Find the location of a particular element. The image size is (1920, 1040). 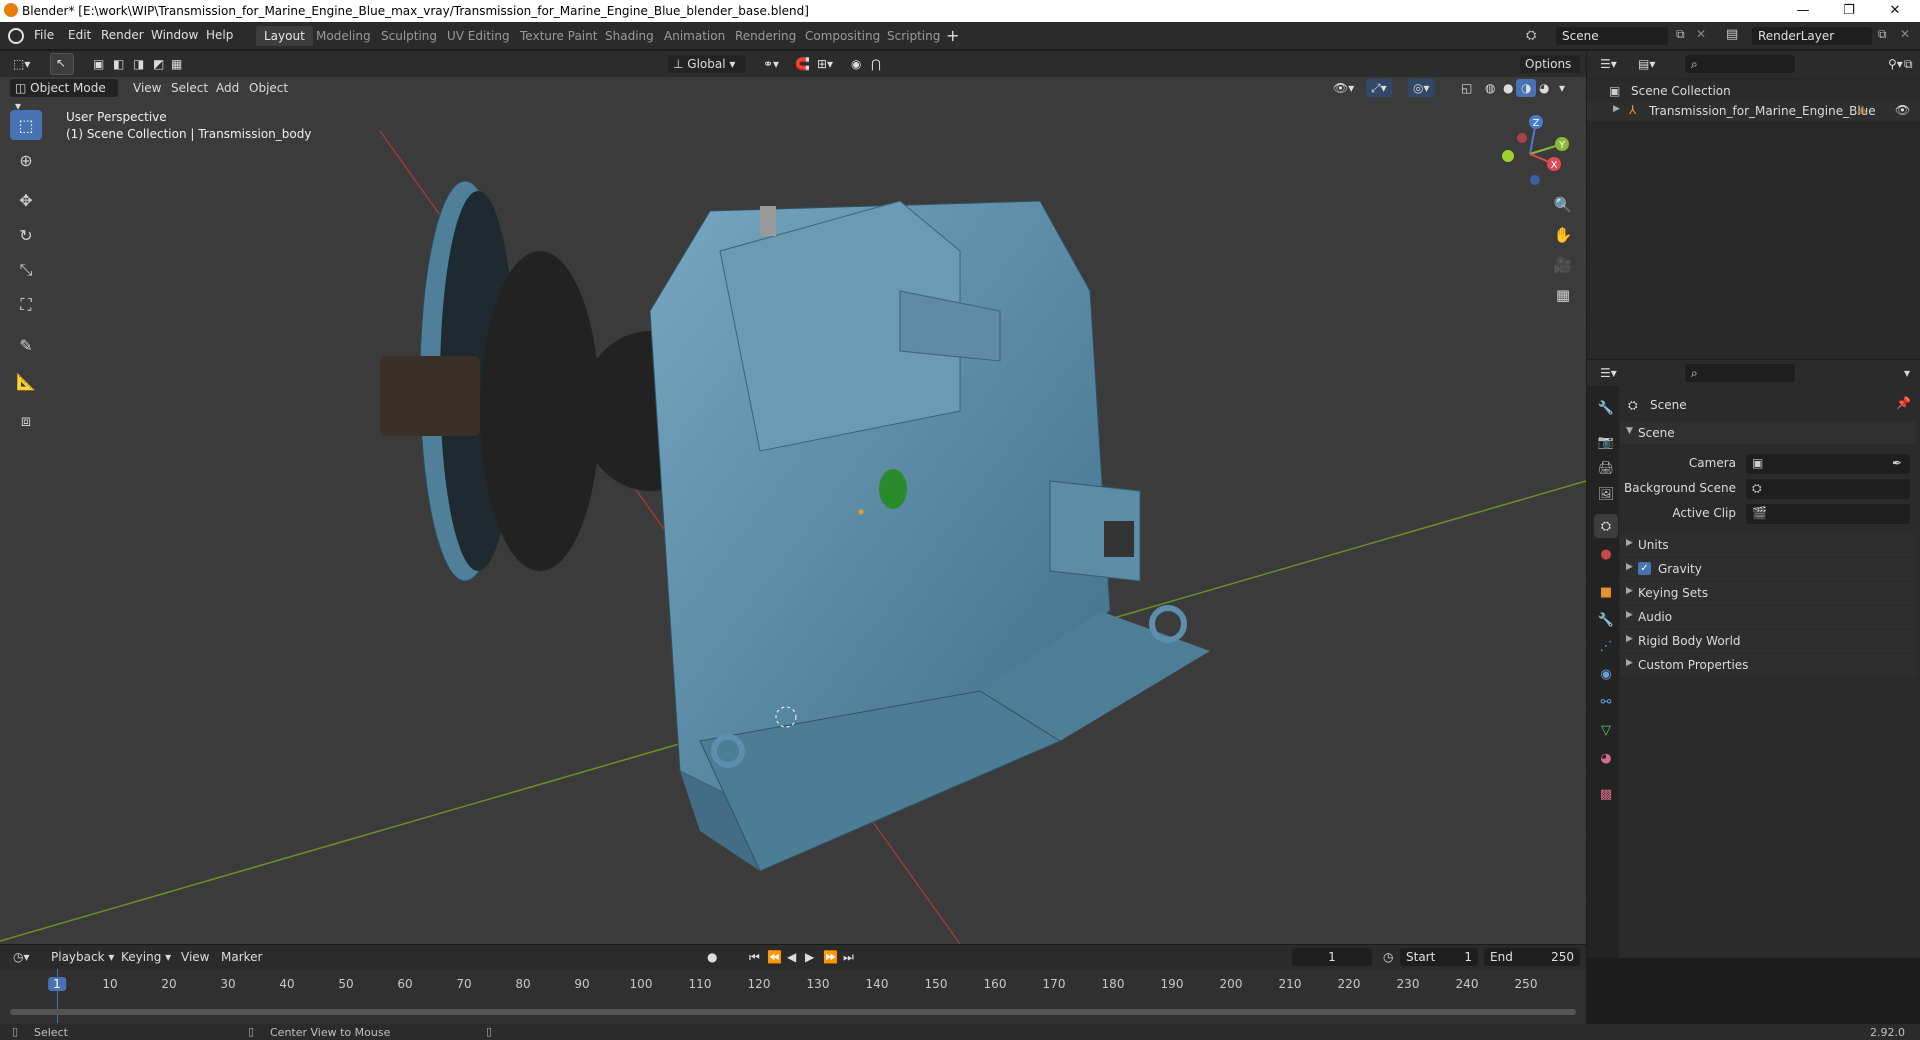

eyedropper-icon: ✒ is located at coordinates (1897, 463).